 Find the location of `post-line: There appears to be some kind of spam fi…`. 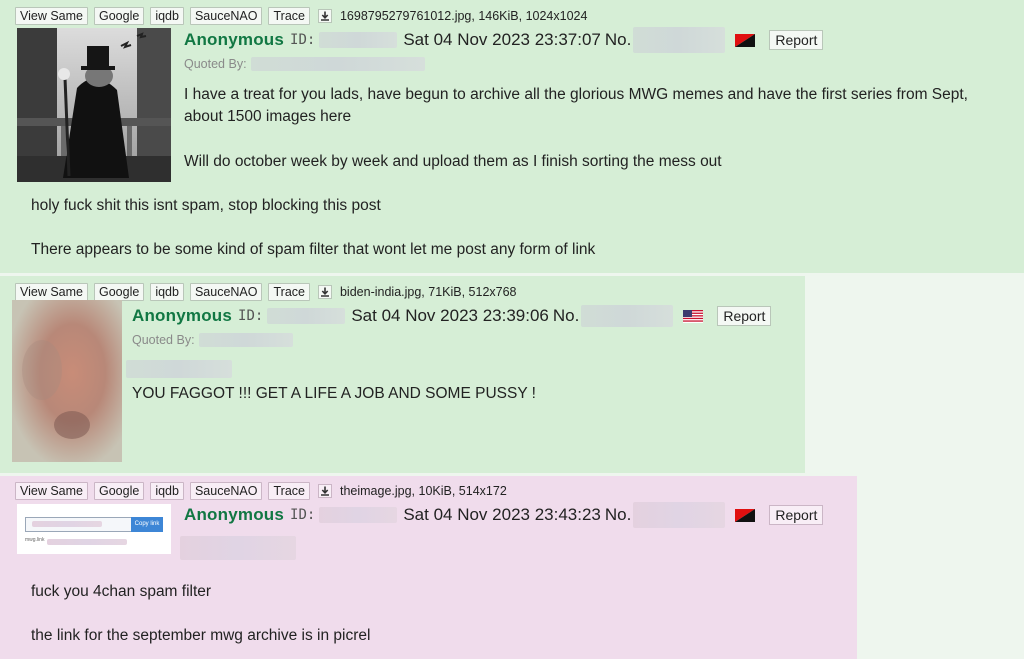

post-line: There appears to be some kind of spam fi… is located at coordinates (313, 249).